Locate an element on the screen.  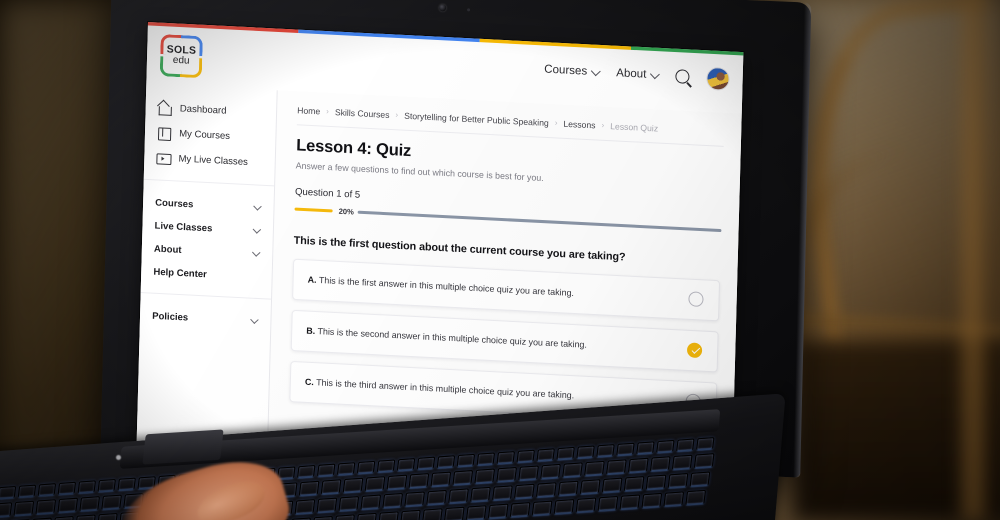
nav-item-courses: Courses is located at coordinates (572, 71).